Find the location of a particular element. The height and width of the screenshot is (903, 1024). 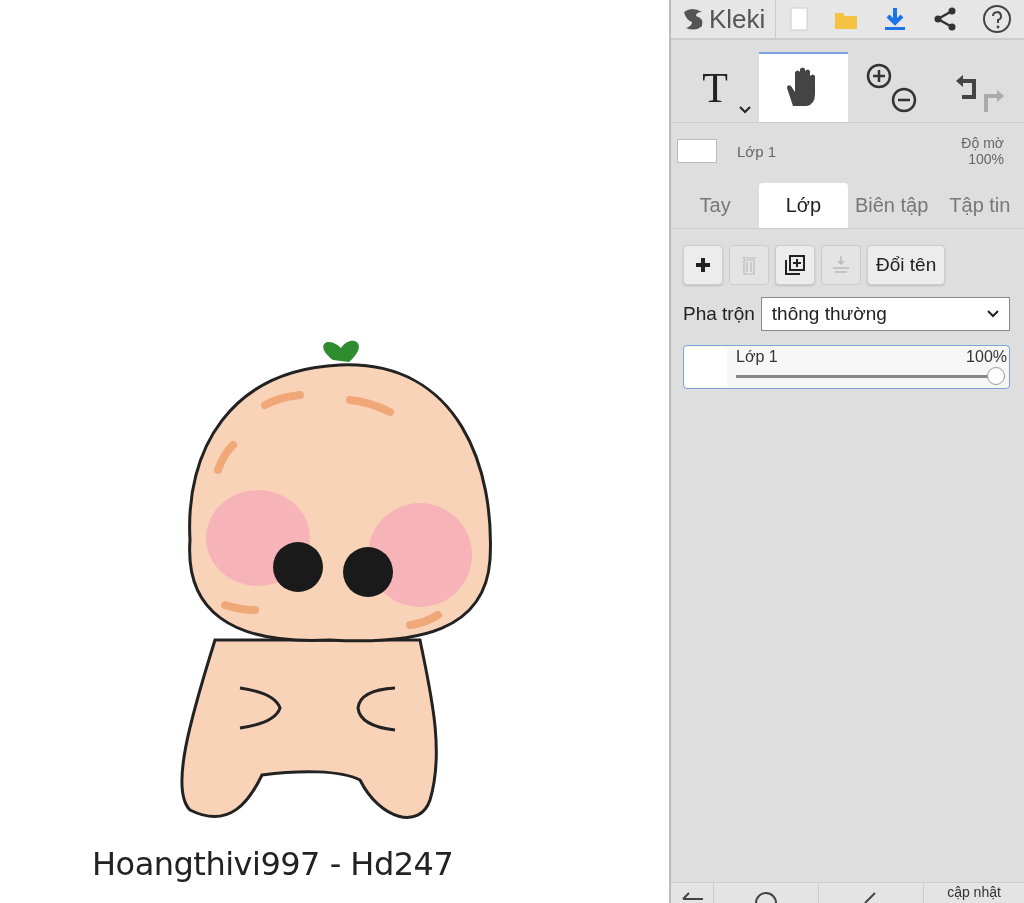

logo-text: Kleki is located at coordinates (737, 19).